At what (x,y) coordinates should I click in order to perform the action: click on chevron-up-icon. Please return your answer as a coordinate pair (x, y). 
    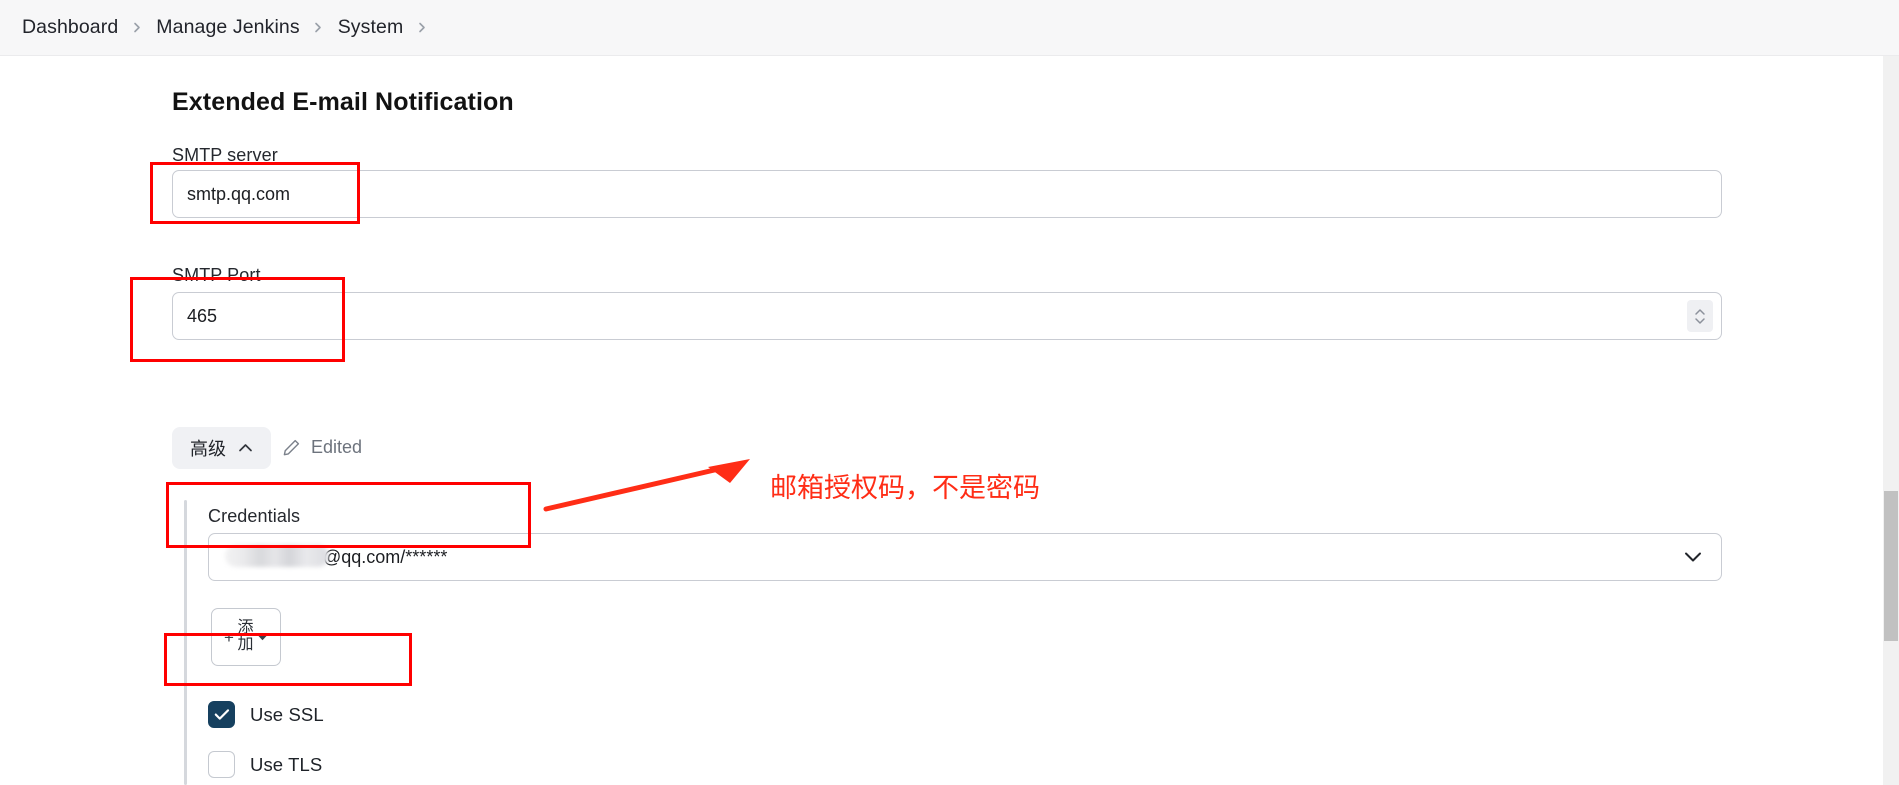
    Looking at the image, I should click on (245, 448).